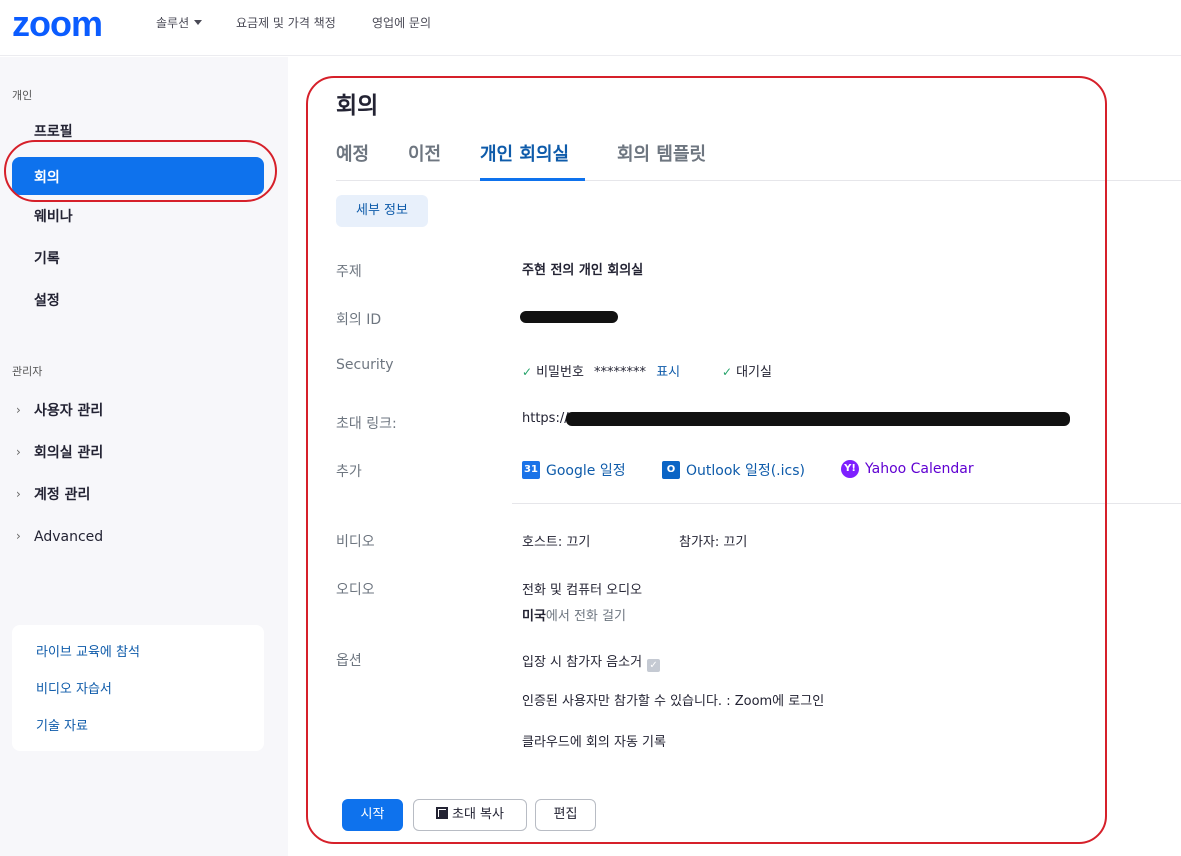 The image size is (1181, 856). Describe the element at coordinates (850, 469) in the screenshot. I see `yahoo-icon: Y!` at that location.